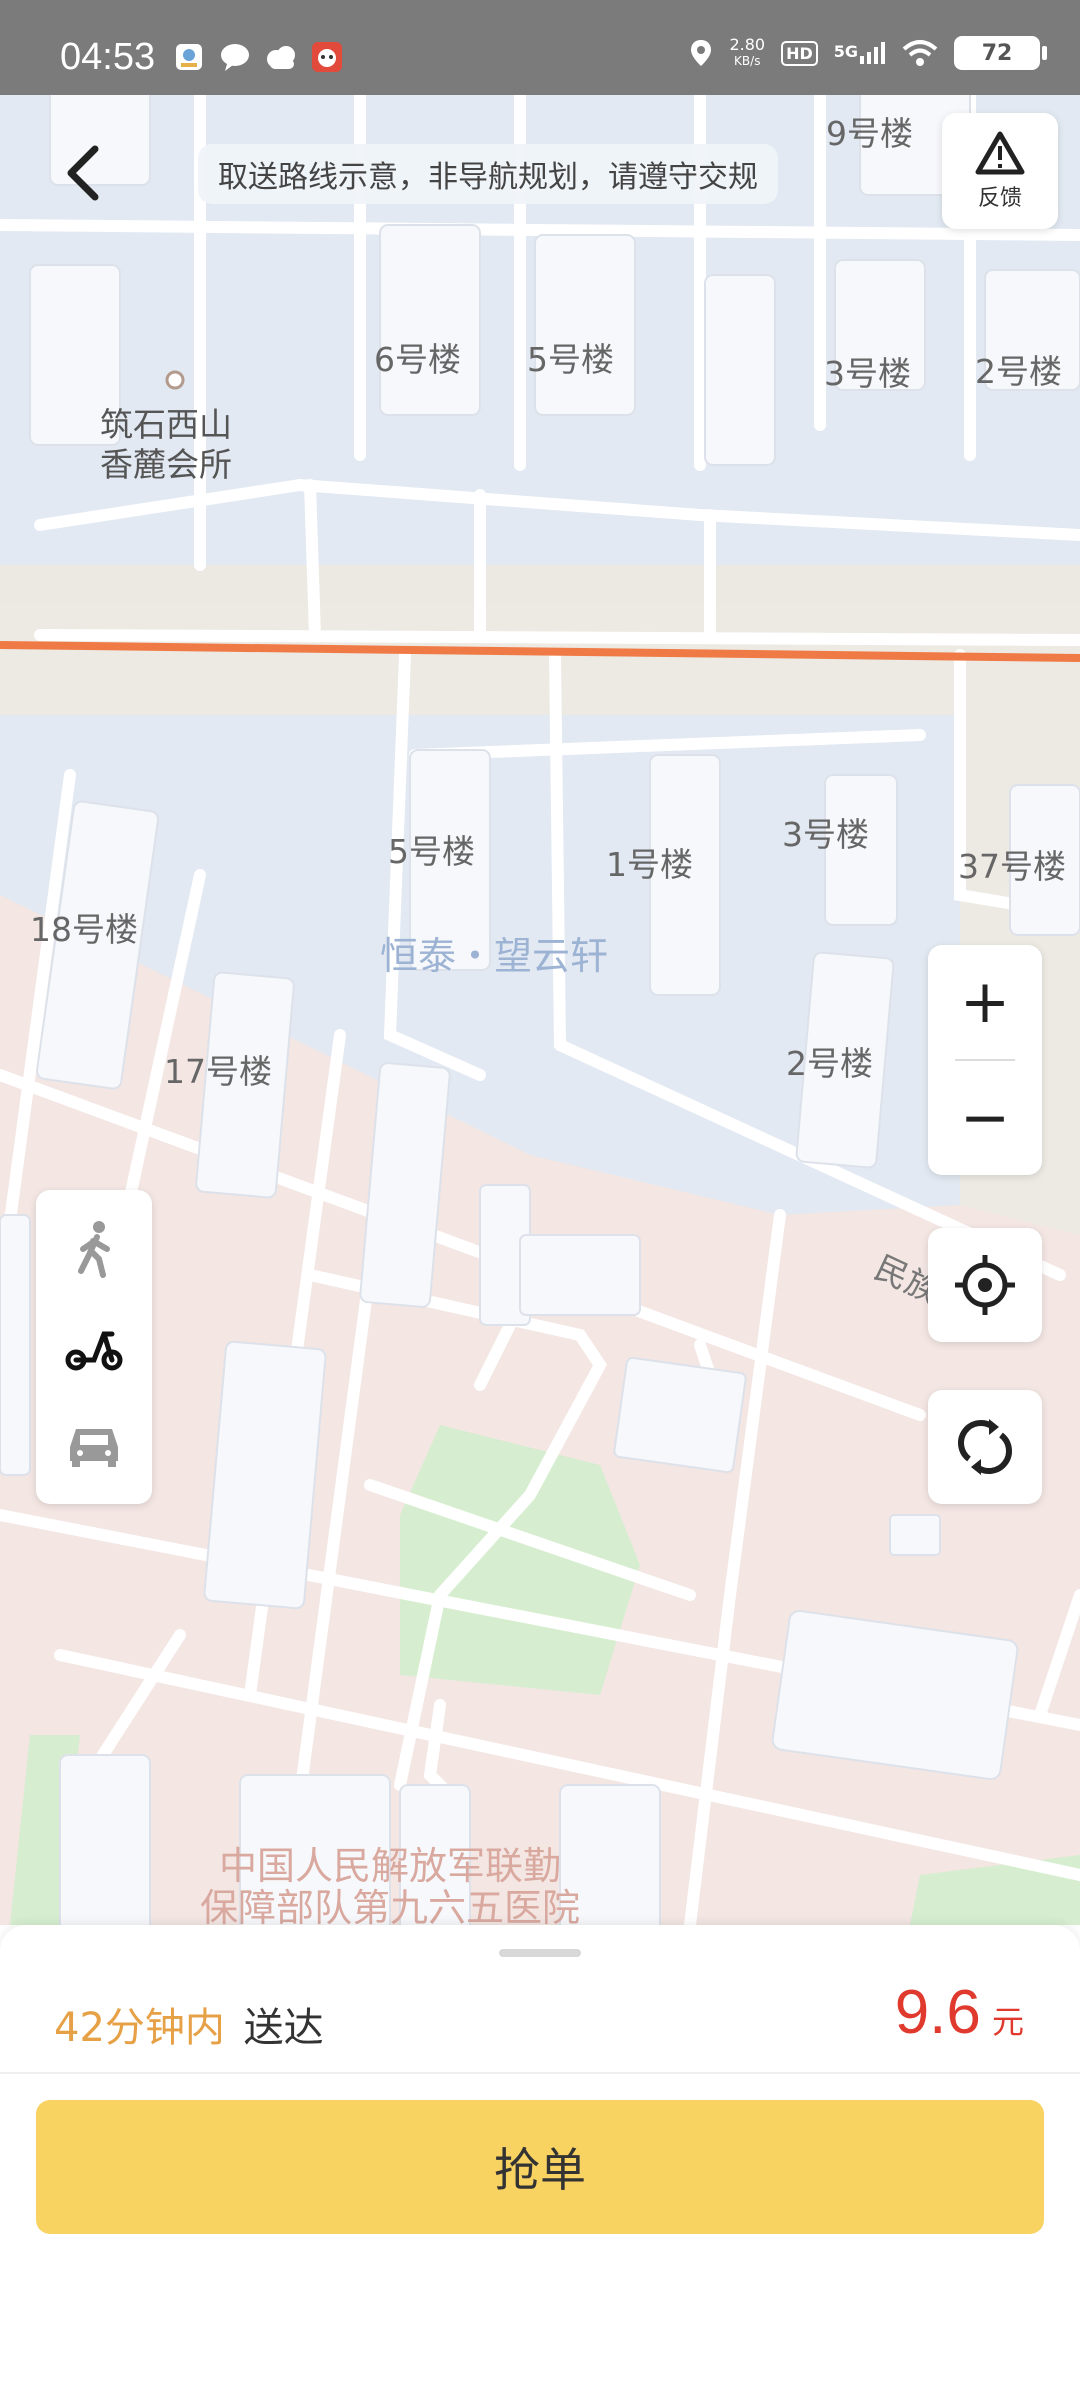 The width and height of the screenshot is (1080, 2388). I want to click on hospital-label: 中国人民解放军联勤 保障部队第九六五医院, so click(390, 1884).